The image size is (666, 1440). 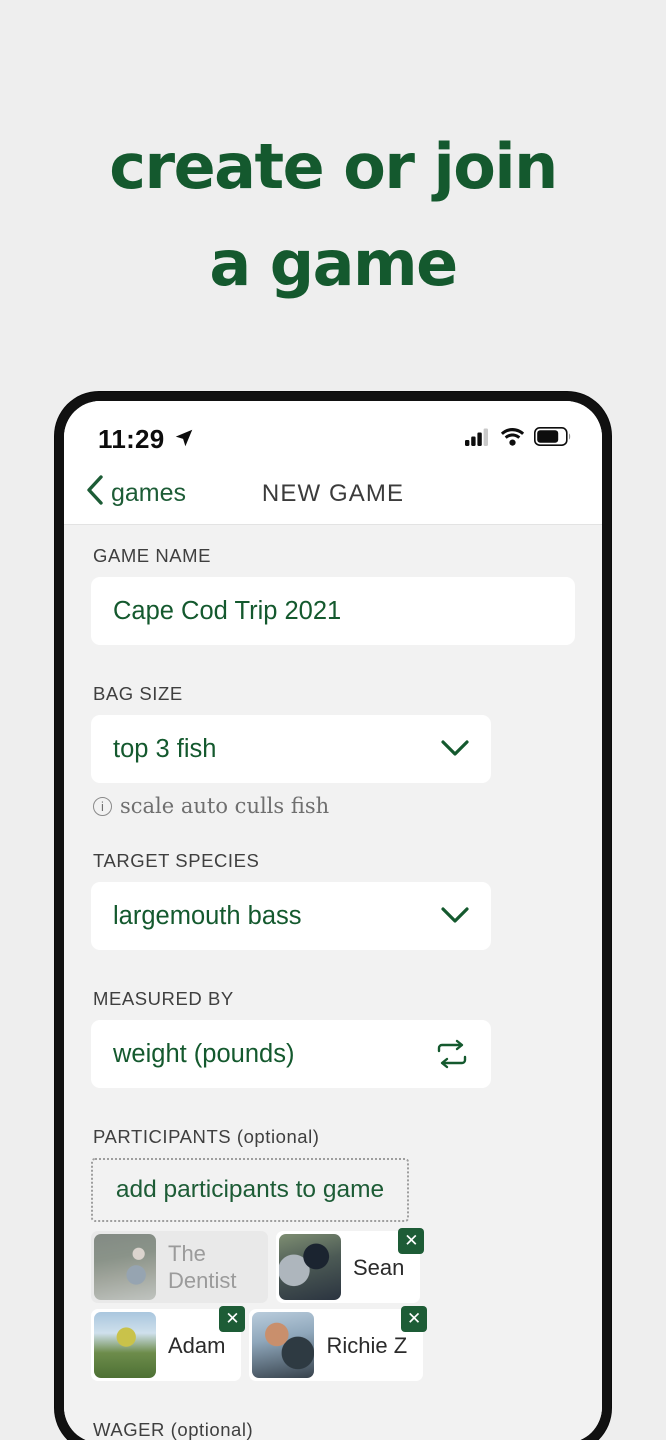 What do you see at coordinates (204, 1053) in the screenshot?
I see `measured-by-value: weight (pounds)` at bounding box center [204, 1053].